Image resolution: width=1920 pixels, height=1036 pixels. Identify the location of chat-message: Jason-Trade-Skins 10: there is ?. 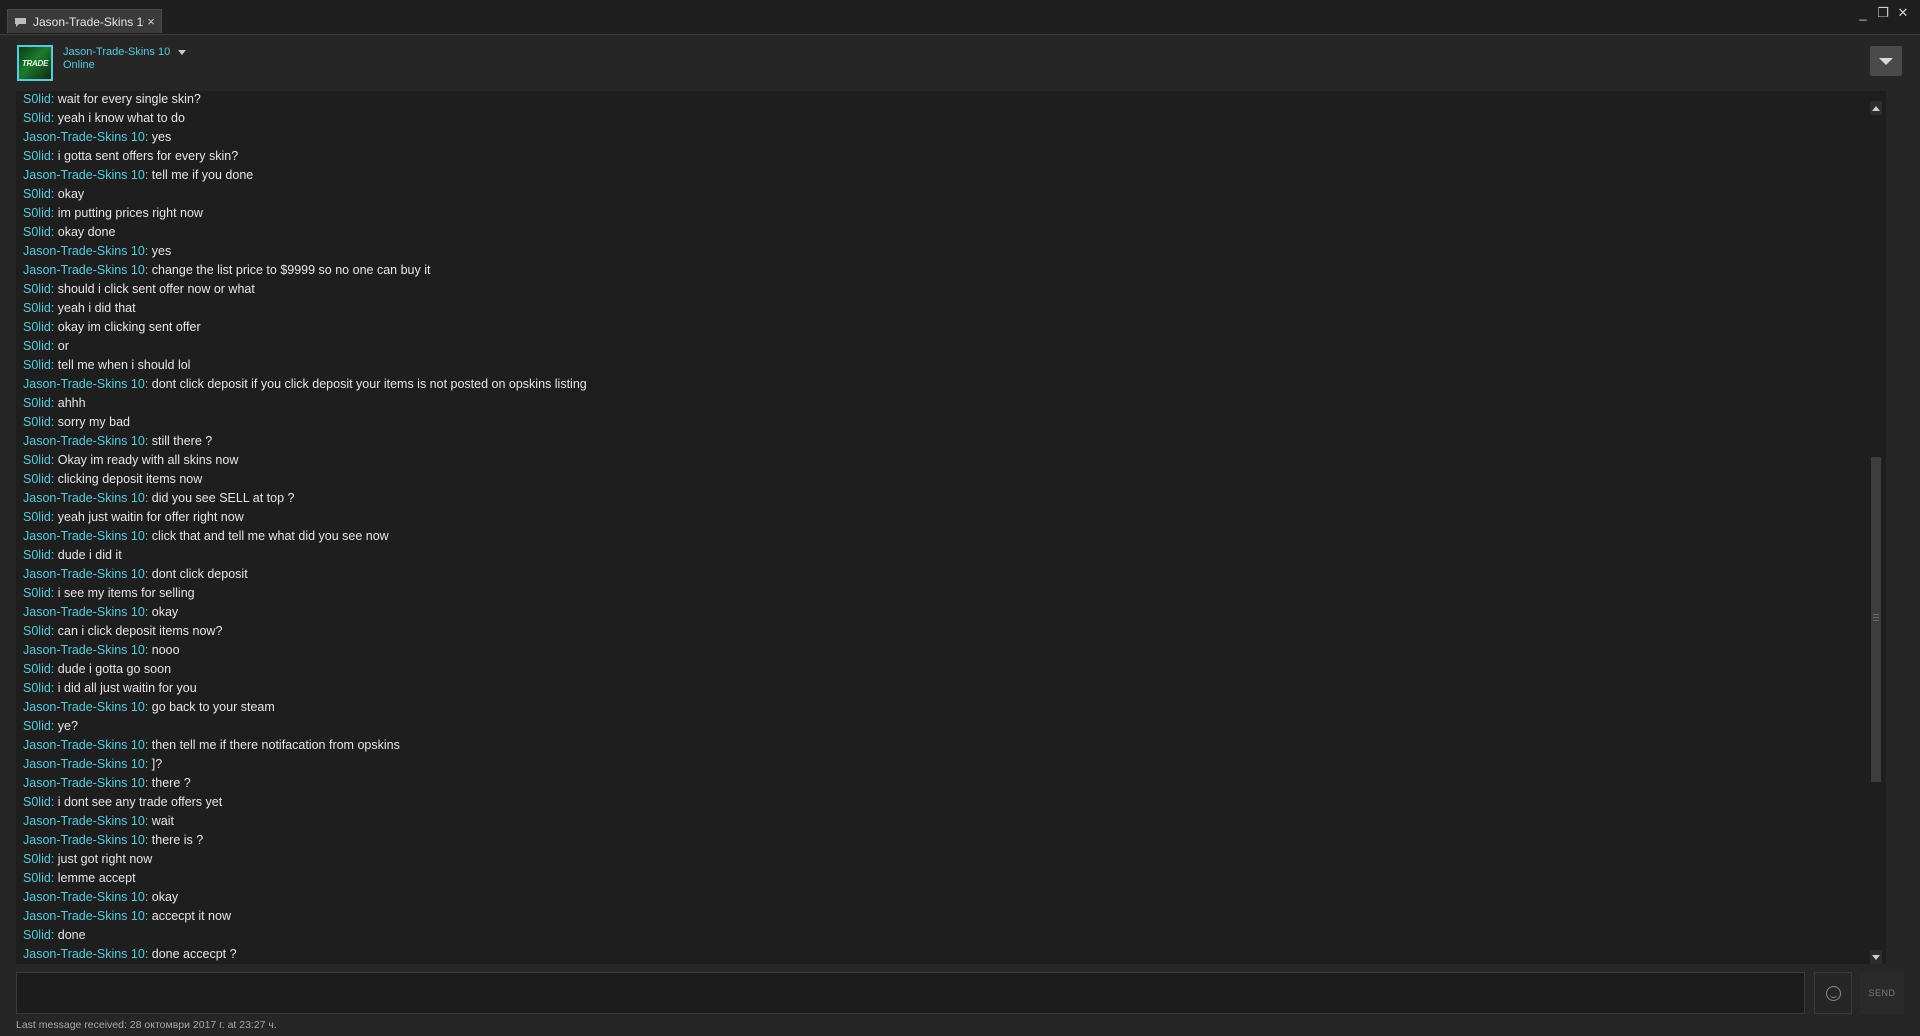
(939, 840).